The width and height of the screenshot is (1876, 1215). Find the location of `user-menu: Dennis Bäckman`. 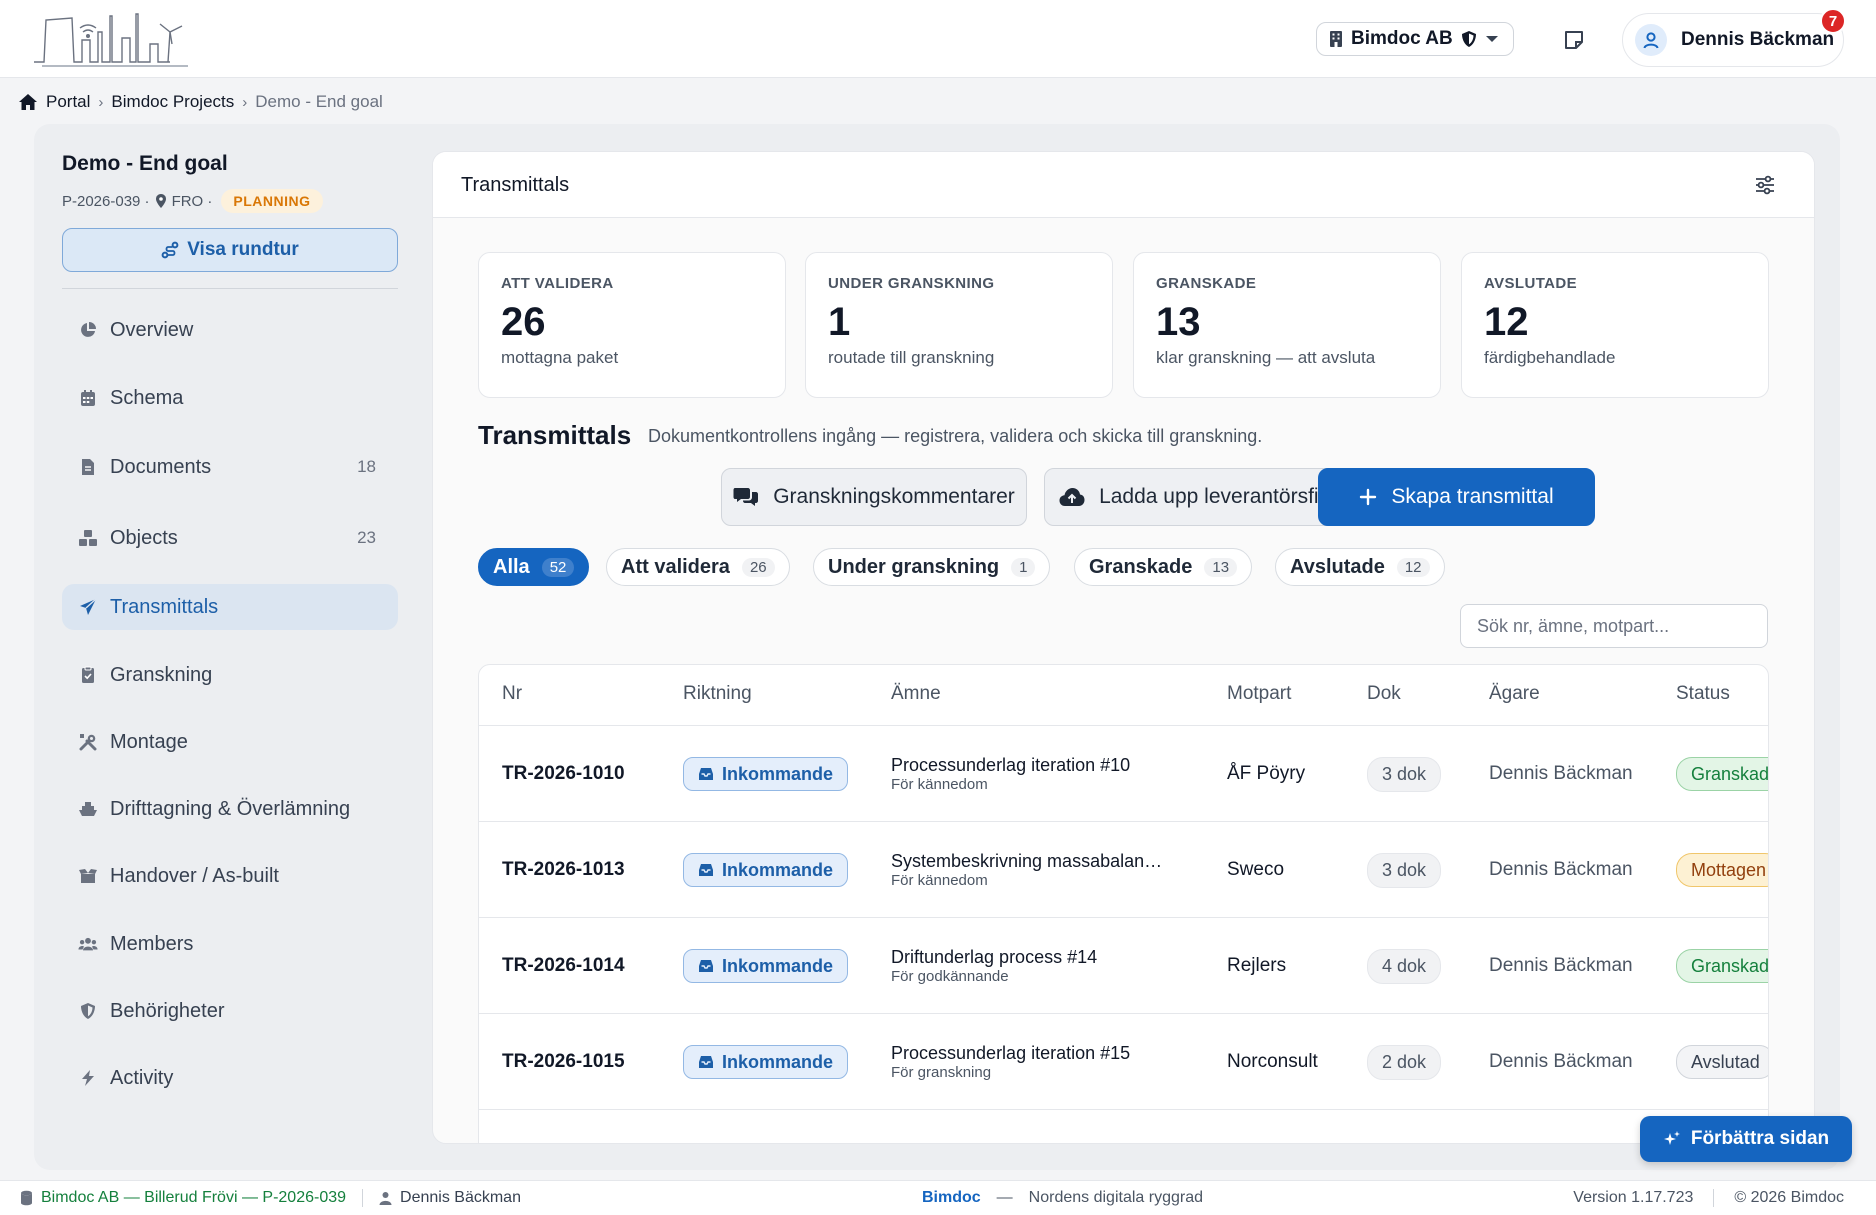

user-menu: Dennis Bäckman is located at coordinates (1733, 40).